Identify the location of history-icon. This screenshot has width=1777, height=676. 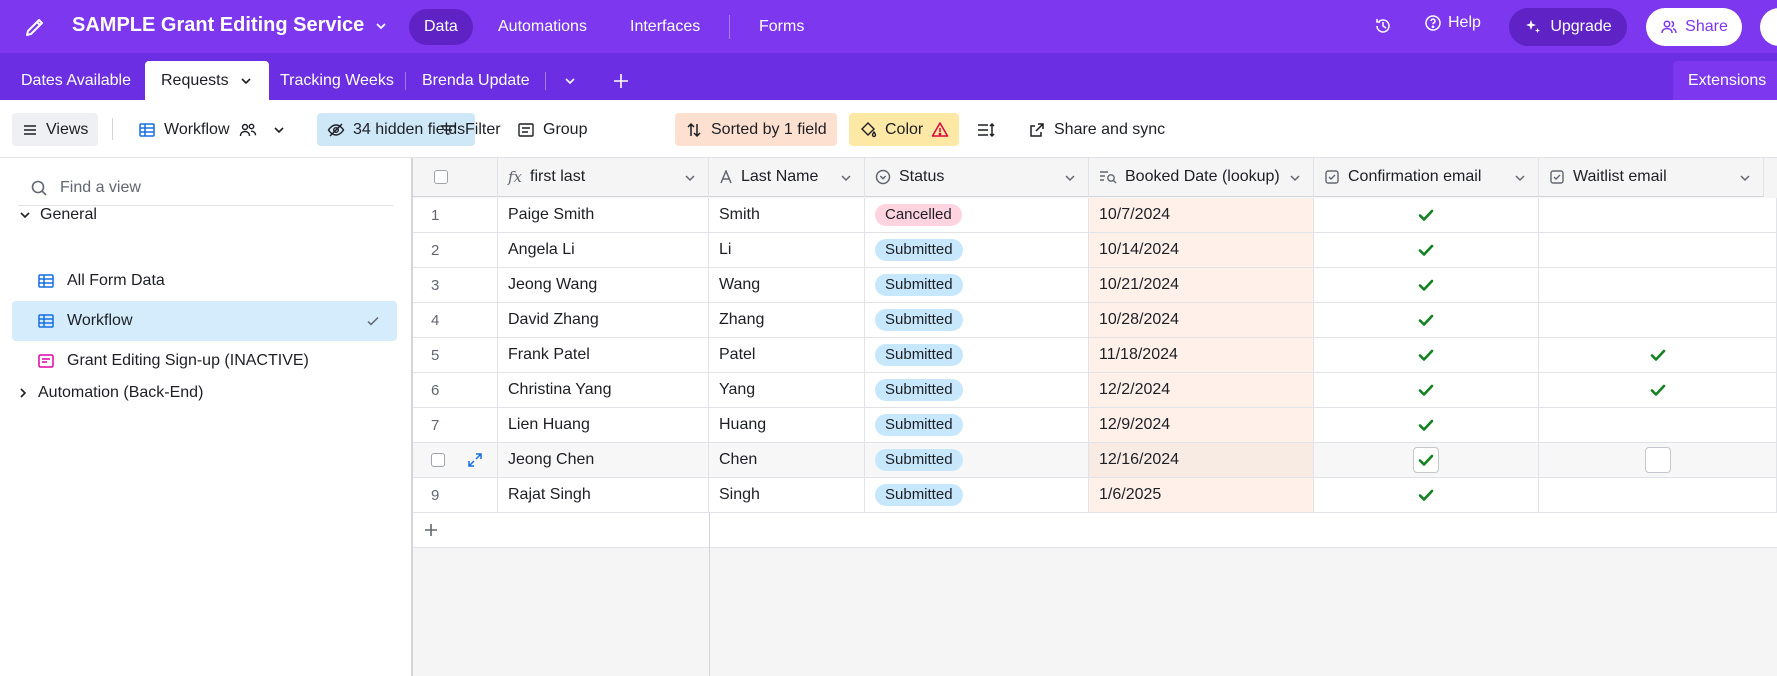
(1383, 26).